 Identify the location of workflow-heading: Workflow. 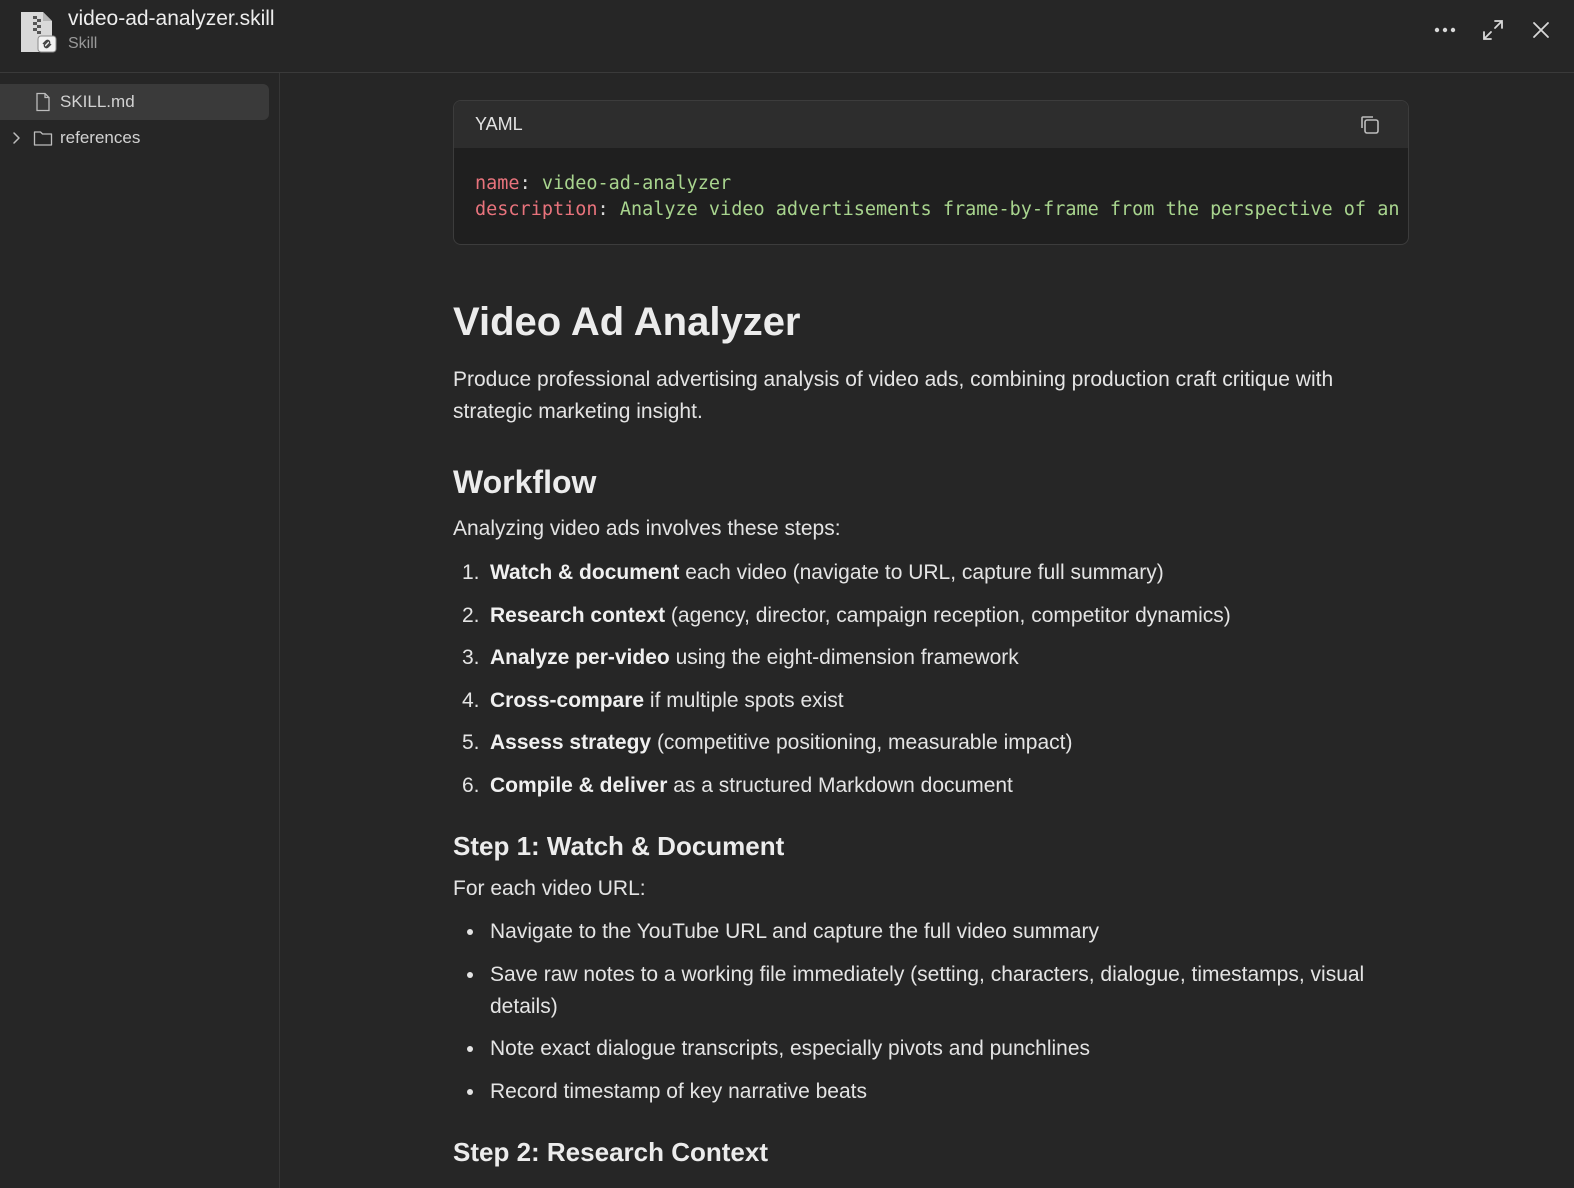
(525, 482).